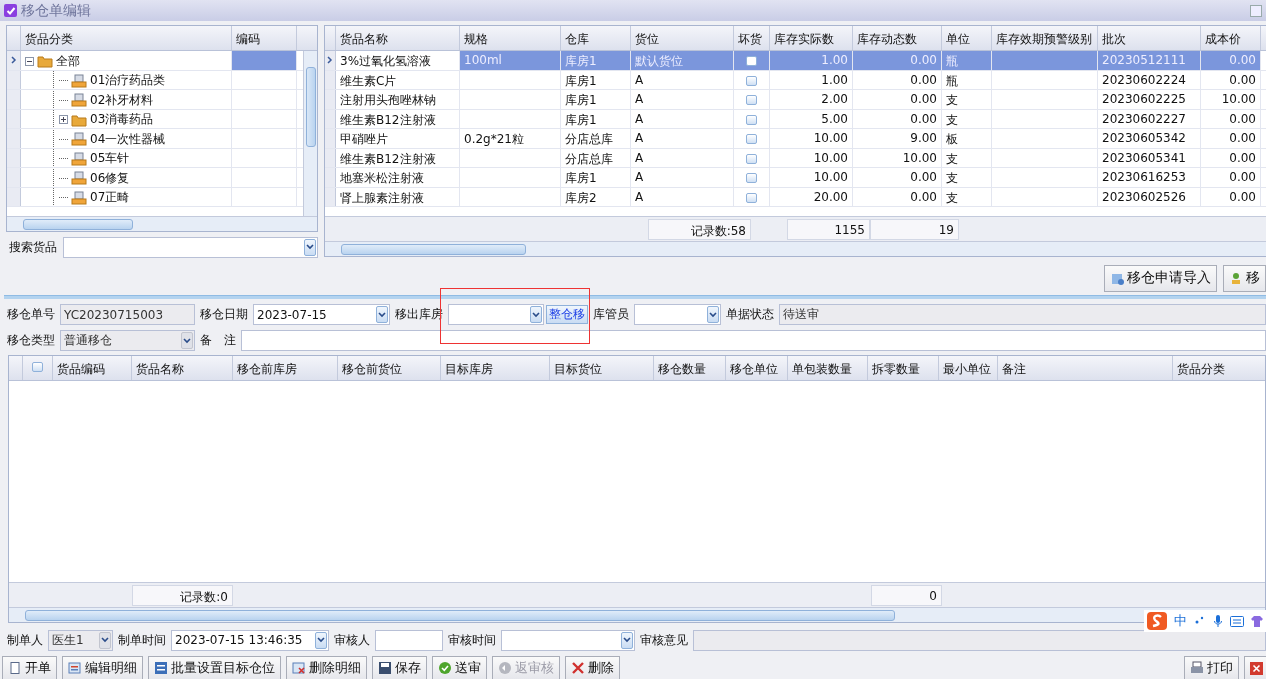 The height and width of the screenshot is (679, 1266). Describe the element at coordinates (811, 38) in the screenshot. I see `column-header: 库存实际数` at that location.